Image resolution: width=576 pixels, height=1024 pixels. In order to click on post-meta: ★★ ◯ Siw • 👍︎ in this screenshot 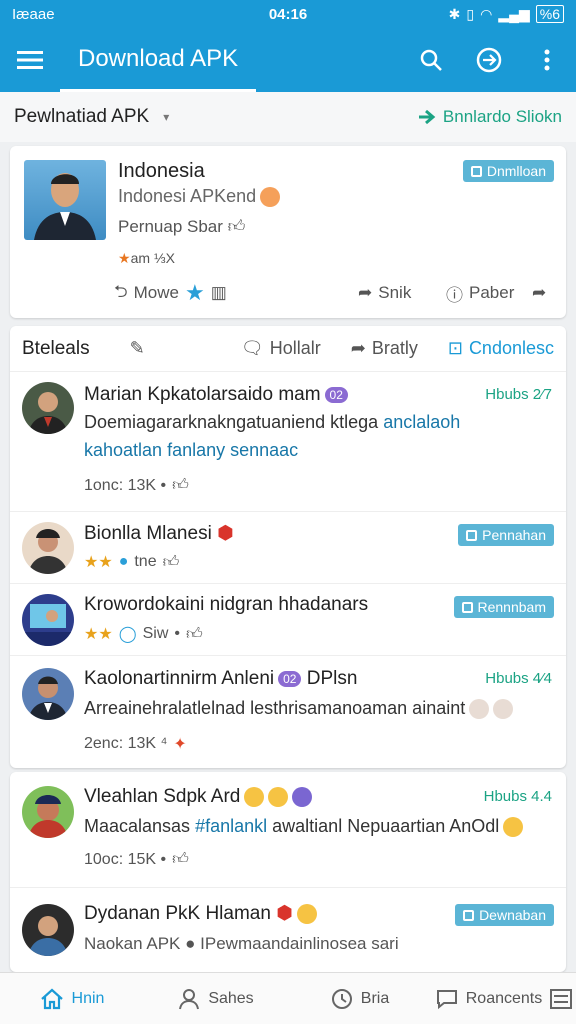, I will do `click(143, 634)`.